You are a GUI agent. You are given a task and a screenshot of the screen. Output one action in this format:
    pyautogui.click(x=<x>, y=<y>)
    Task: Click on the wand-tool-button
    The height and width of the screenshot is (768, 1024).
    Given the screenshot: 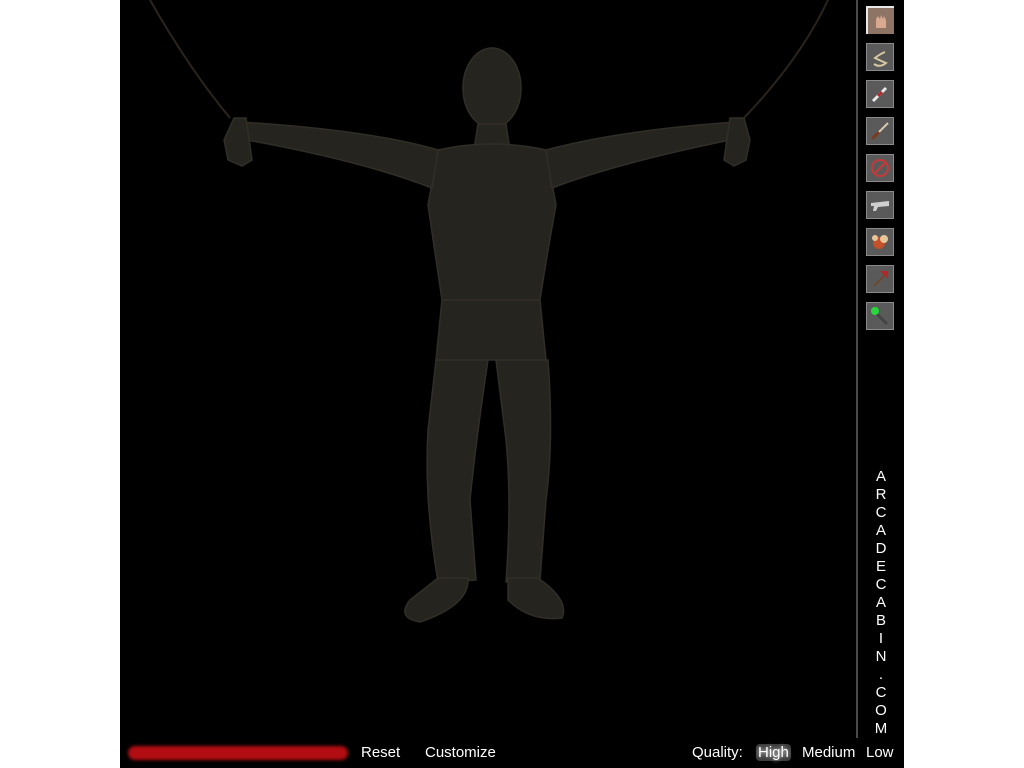 What is the action you would take?
    pyautogui.click(x=880, y=316)
    